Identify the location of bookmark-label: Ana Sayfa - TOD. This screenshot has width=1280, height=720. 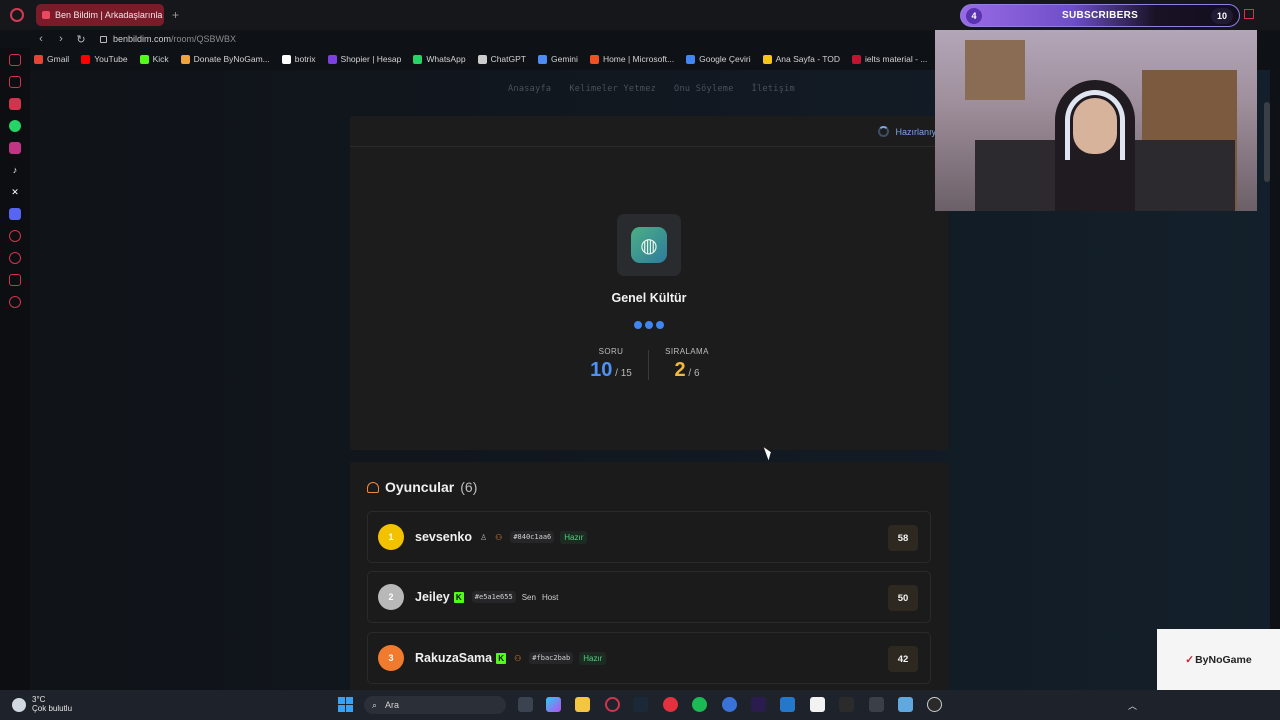
(808, 59).